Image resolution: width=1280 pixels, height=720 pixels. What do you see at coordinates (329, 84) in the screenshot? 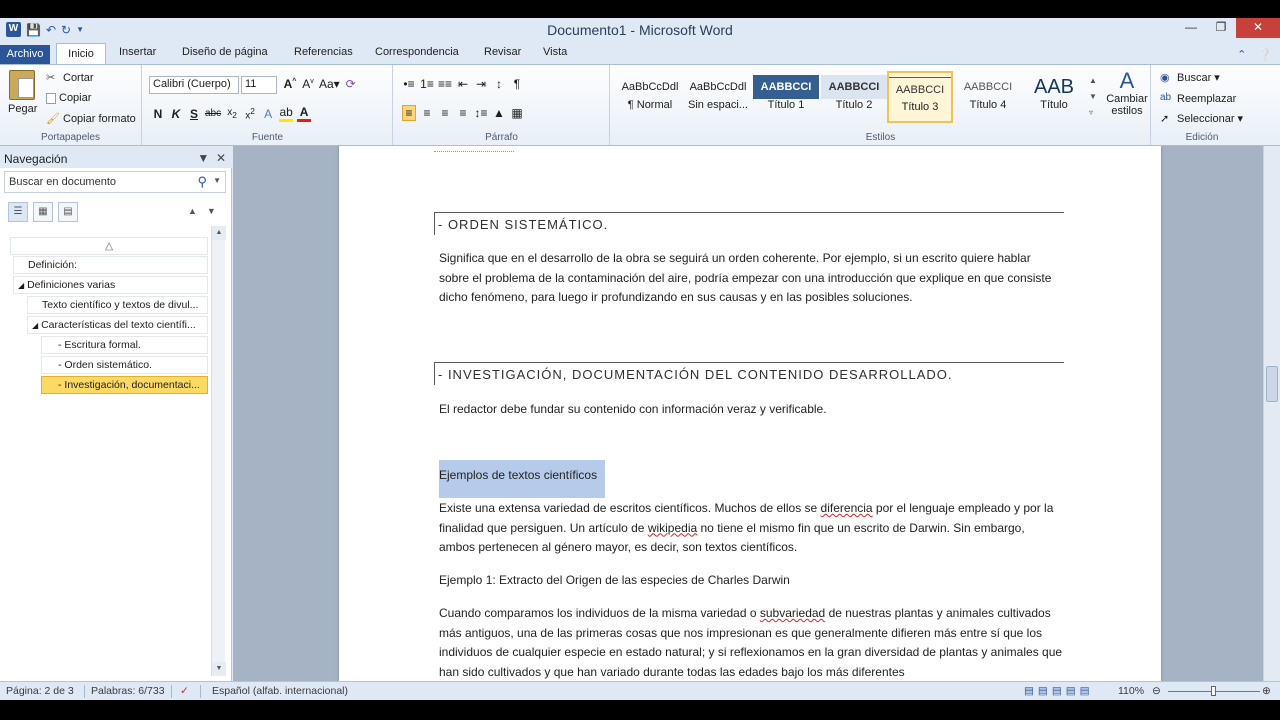
I see `change-case-icon: Aa▾` at bounding box center [329, 84].